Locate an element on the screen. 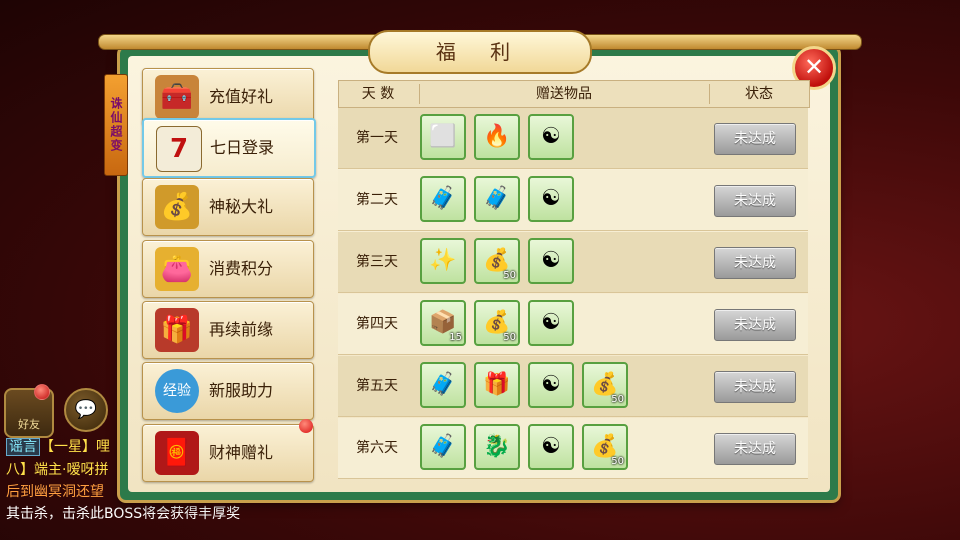 This screenshot has width=960, height=540. day-label: 第五天 is located at coordinates (377, 386).